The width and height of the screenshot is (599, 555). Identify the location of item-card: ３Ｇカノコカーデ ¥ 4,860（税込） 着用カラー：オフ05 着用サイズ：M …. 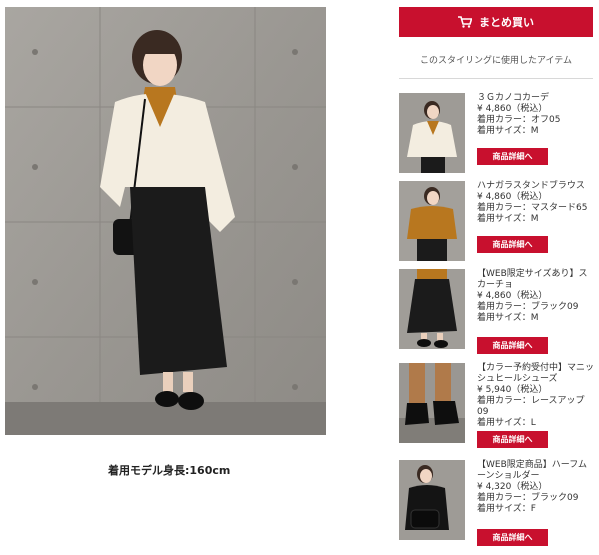
(497, 138).